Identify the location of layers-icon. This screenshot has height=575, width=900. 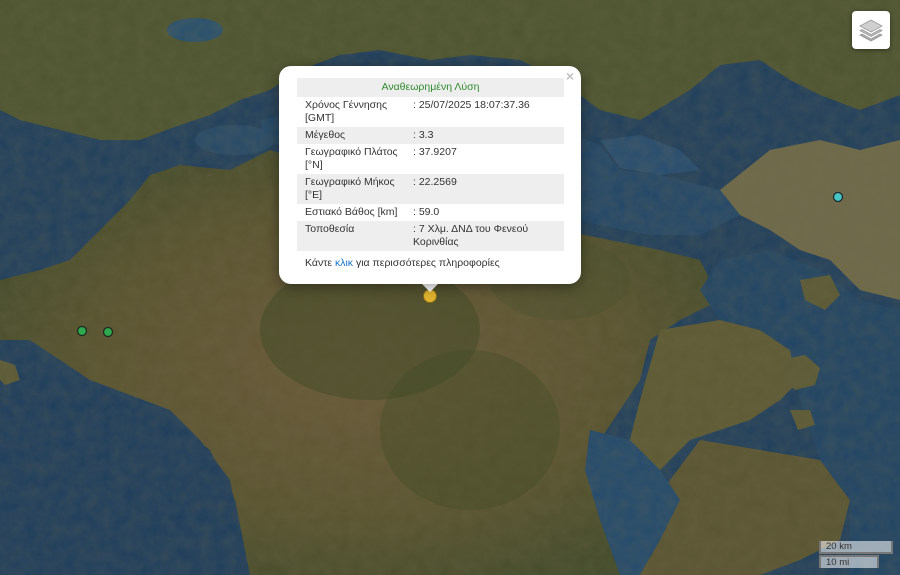
(871, 30).